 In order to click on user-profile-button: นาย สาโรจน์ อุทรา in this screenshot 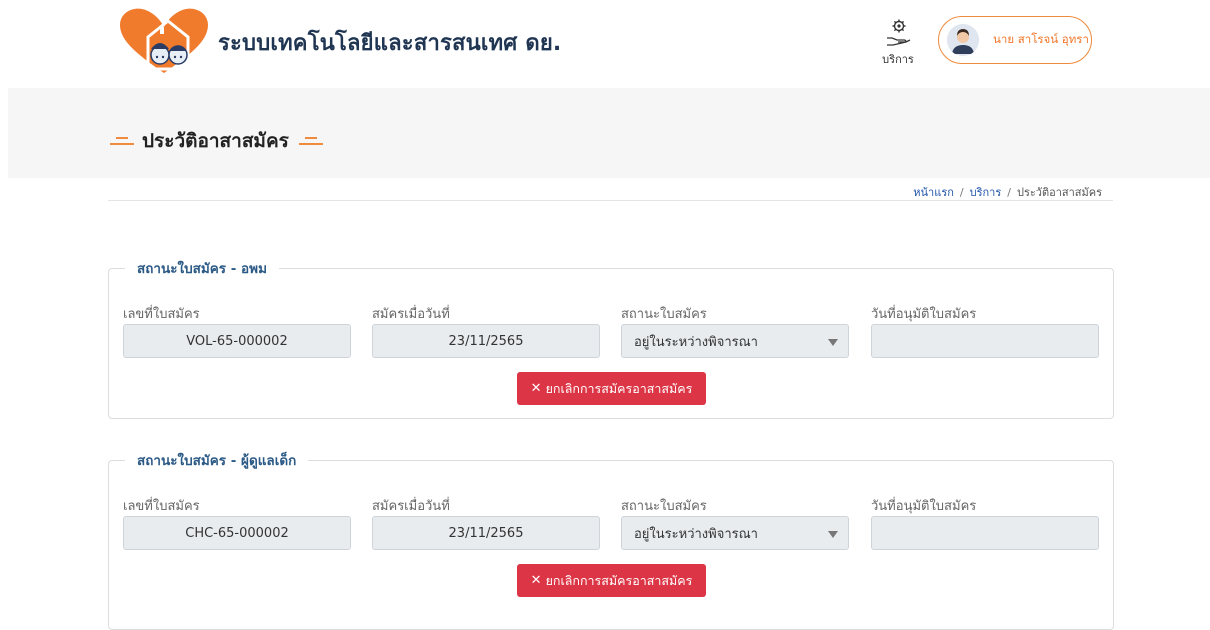, I will do `click(1015, 40)`.